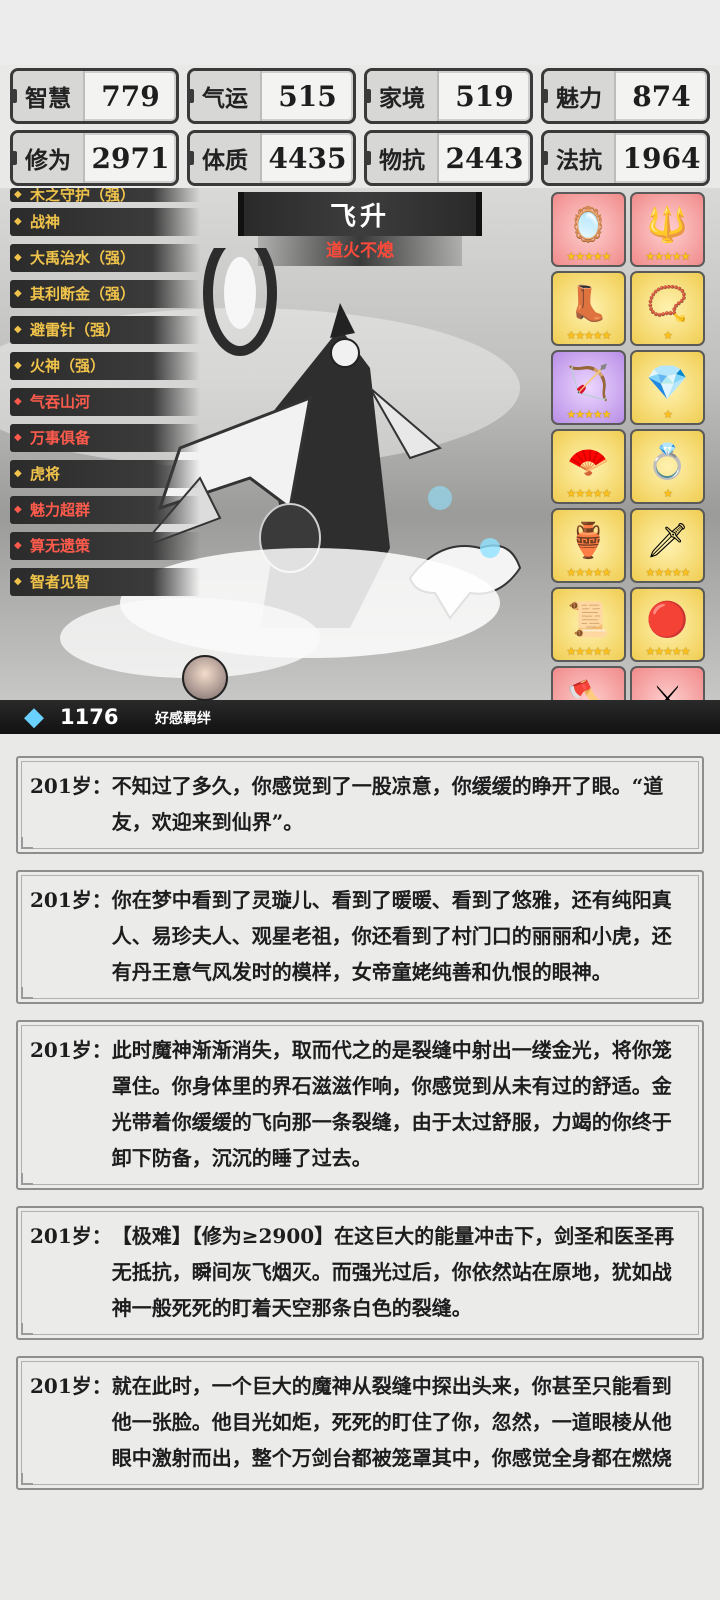  I want to click on crossbow-icon: 🏹, so click(588, 382).